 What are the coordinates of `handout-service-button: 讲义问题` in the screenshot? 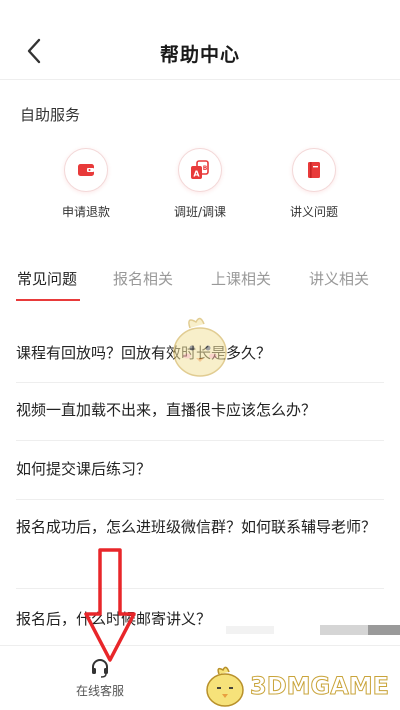 It's located at (314, 184).